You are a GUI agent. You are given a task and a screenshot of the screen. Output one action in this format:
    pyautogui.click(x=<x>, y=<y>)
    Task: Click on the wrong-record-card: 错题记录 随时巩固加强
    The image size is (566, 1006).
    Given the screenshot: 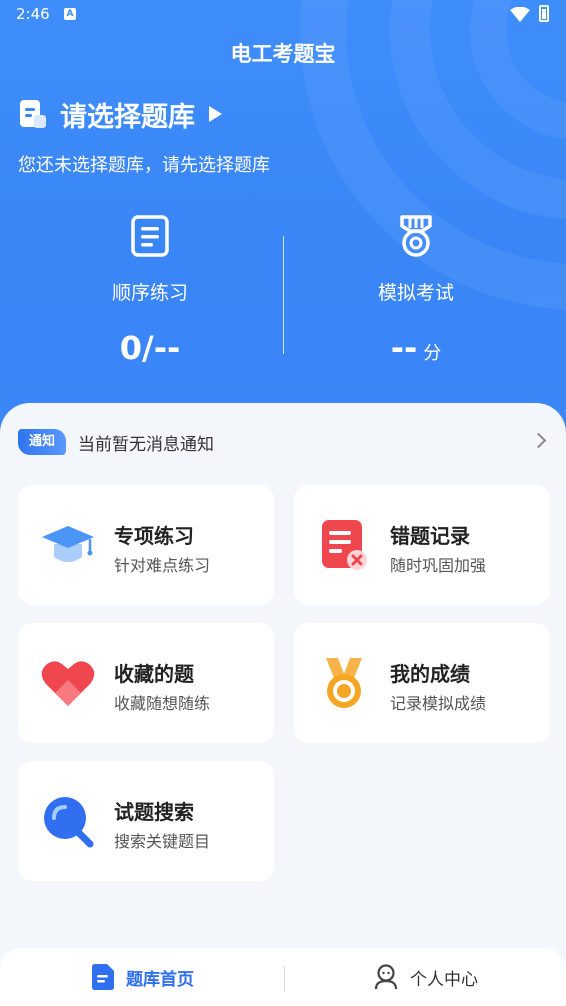 What is the action you would take?
    pyautogui.click(x=422, y=545)
    